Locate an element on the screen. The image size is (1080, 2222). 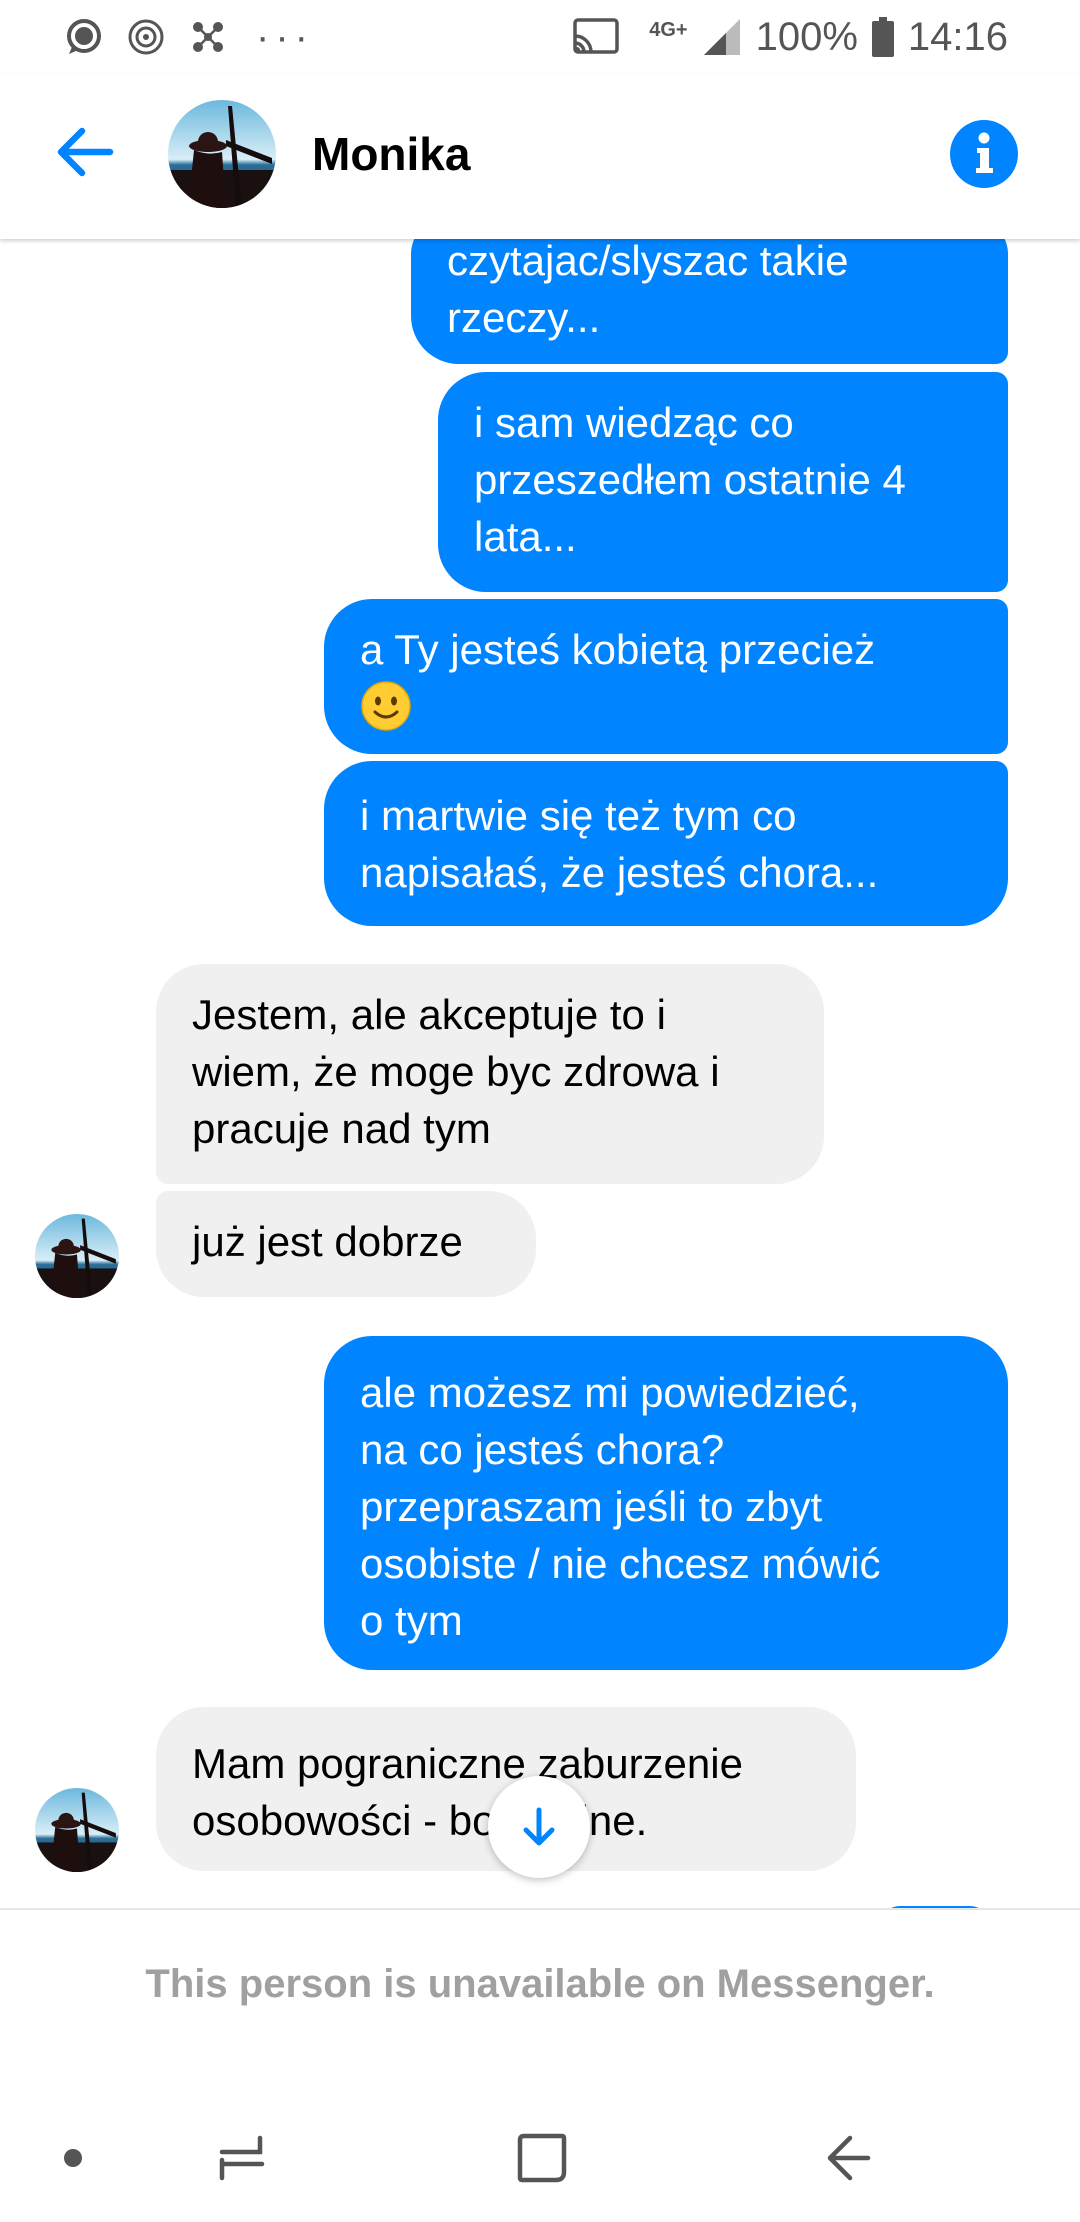
message-line: Mam pograniczne zaburzenie is located at coordinates (467, 1763).